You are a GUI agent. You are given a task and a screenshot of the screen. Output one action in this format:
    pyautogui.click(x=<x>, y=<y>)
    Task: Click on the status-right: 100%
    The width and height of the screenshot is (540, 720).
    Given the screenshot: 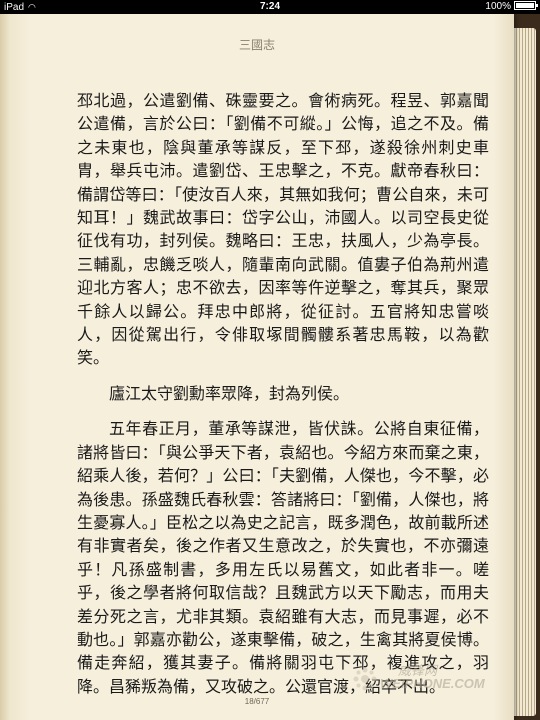 What is the action you would take?
    pyautogui.click(x=511, y=7)
    